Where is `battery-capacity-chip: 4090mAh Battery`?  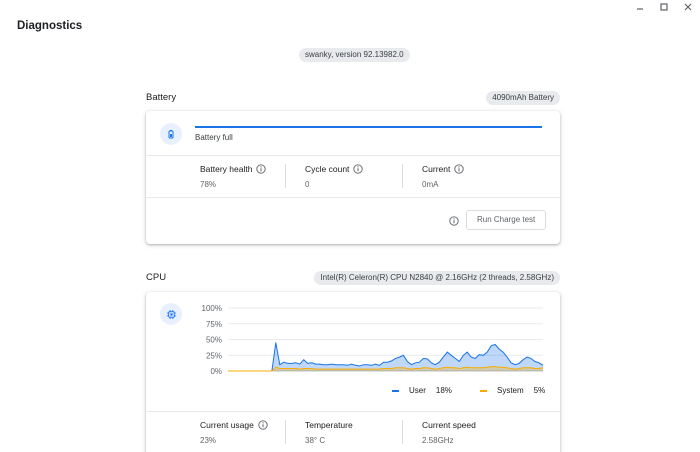 battery-capacity-chip: 4090mAh Battery is located at coordinates (523, 98).